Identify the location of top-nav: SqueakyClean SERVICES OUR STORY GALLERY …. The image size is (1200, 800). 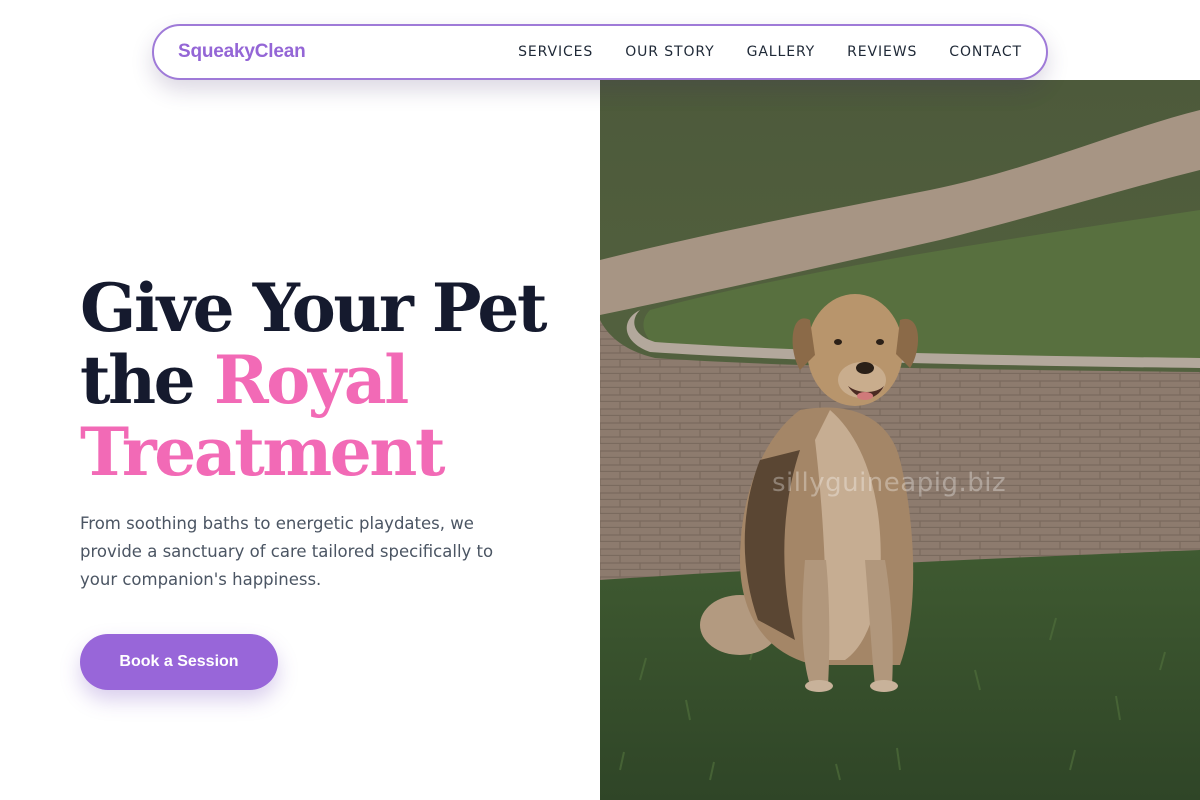
(600, 52).